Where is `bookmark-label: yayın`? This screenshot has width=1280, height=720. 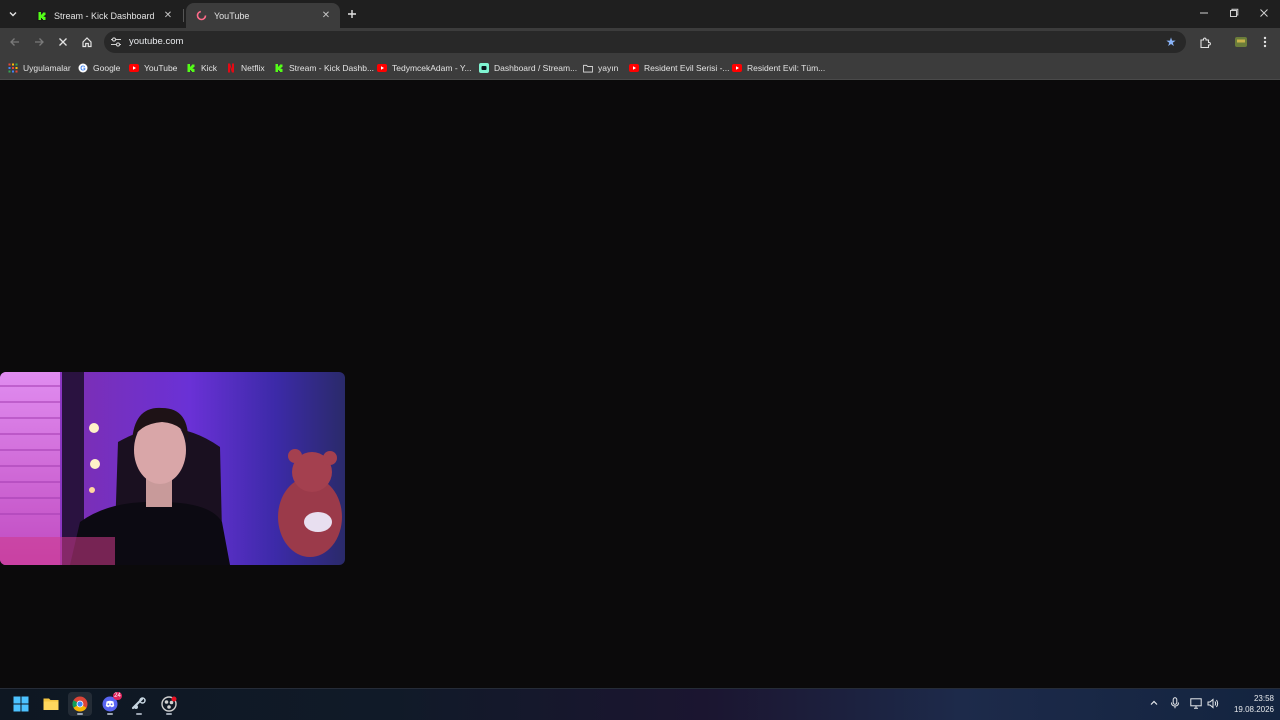 bookmark-label: yayın is located at coordinates (608, 68).